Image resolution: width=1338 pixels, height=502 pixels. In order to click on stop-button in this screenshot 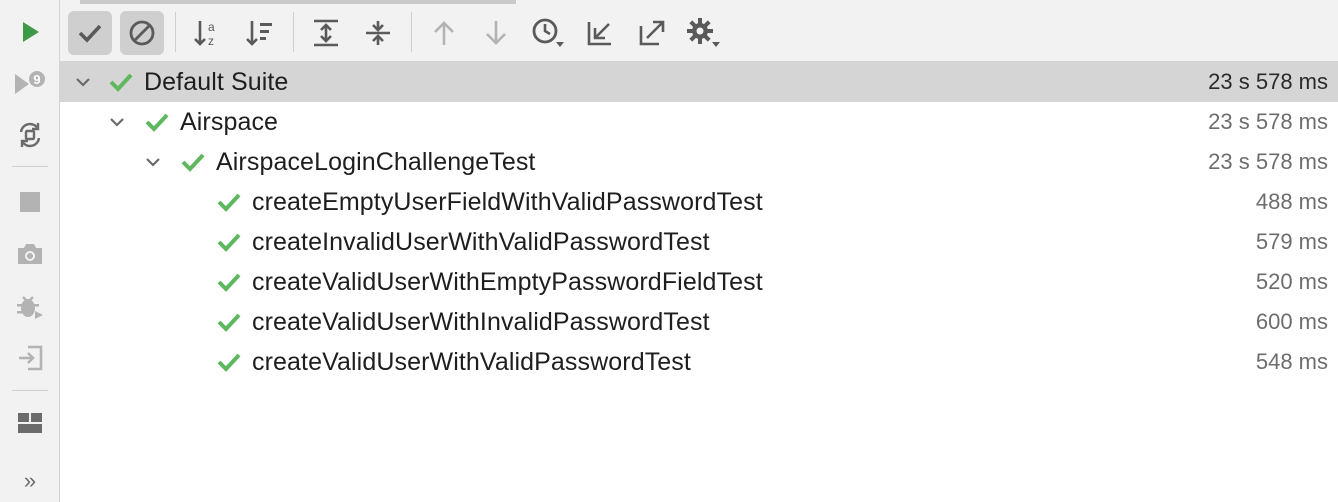, I will do `click(30, 202)`.